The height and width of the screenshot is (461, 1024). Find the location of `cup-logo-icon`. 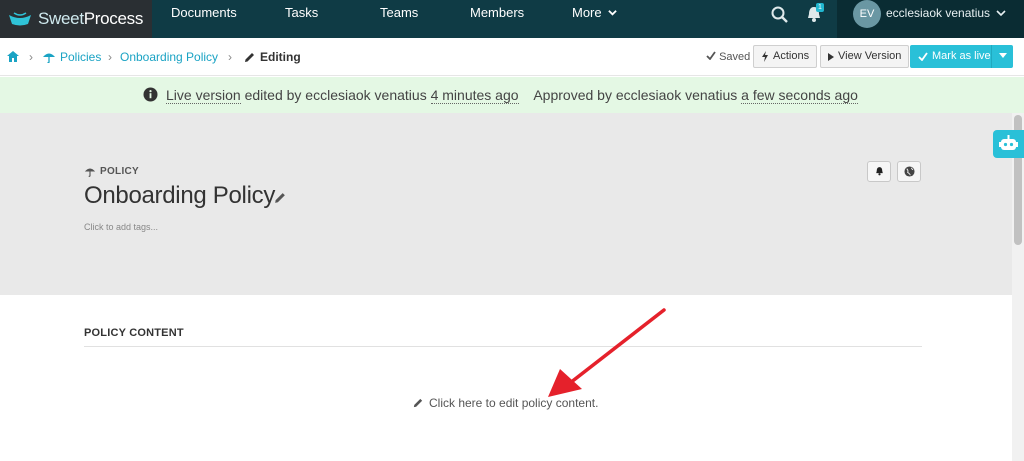

cup-logo-icon is located at coordinates (20, 19).